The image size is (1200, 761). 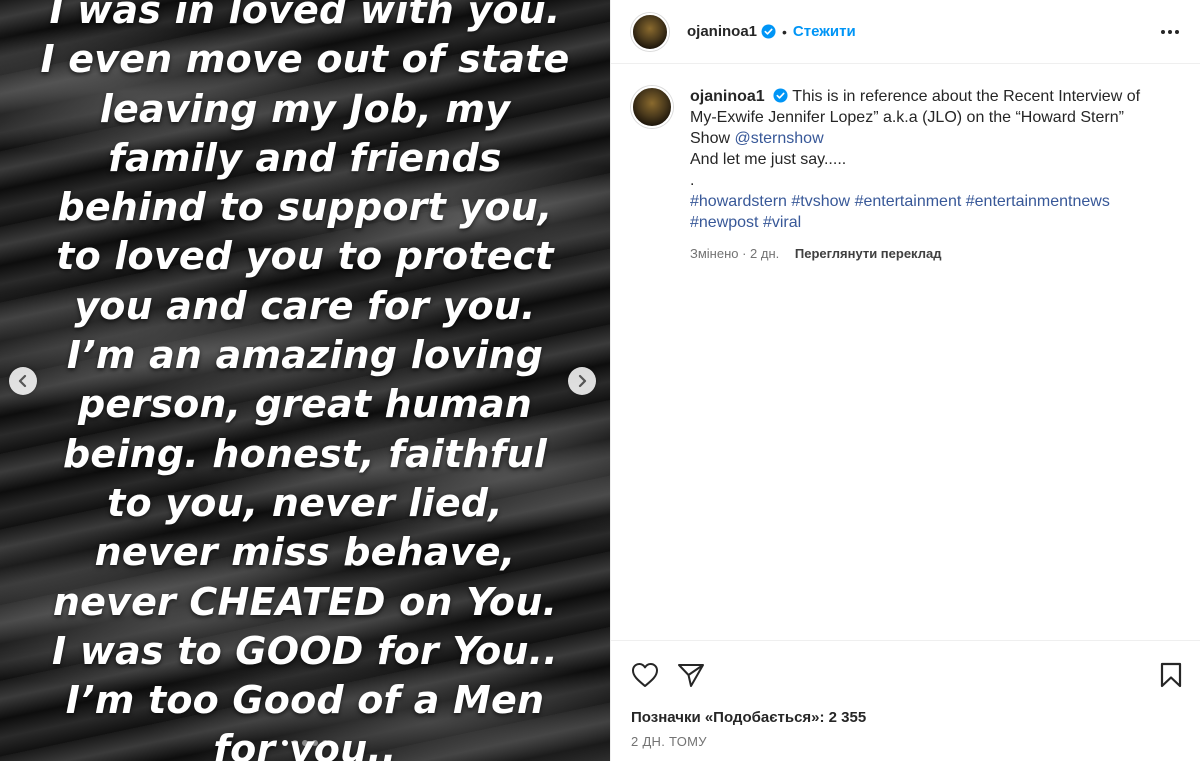 I want to click on hashtag-link: #entertainmentnews, so click(x=1038, y=201).